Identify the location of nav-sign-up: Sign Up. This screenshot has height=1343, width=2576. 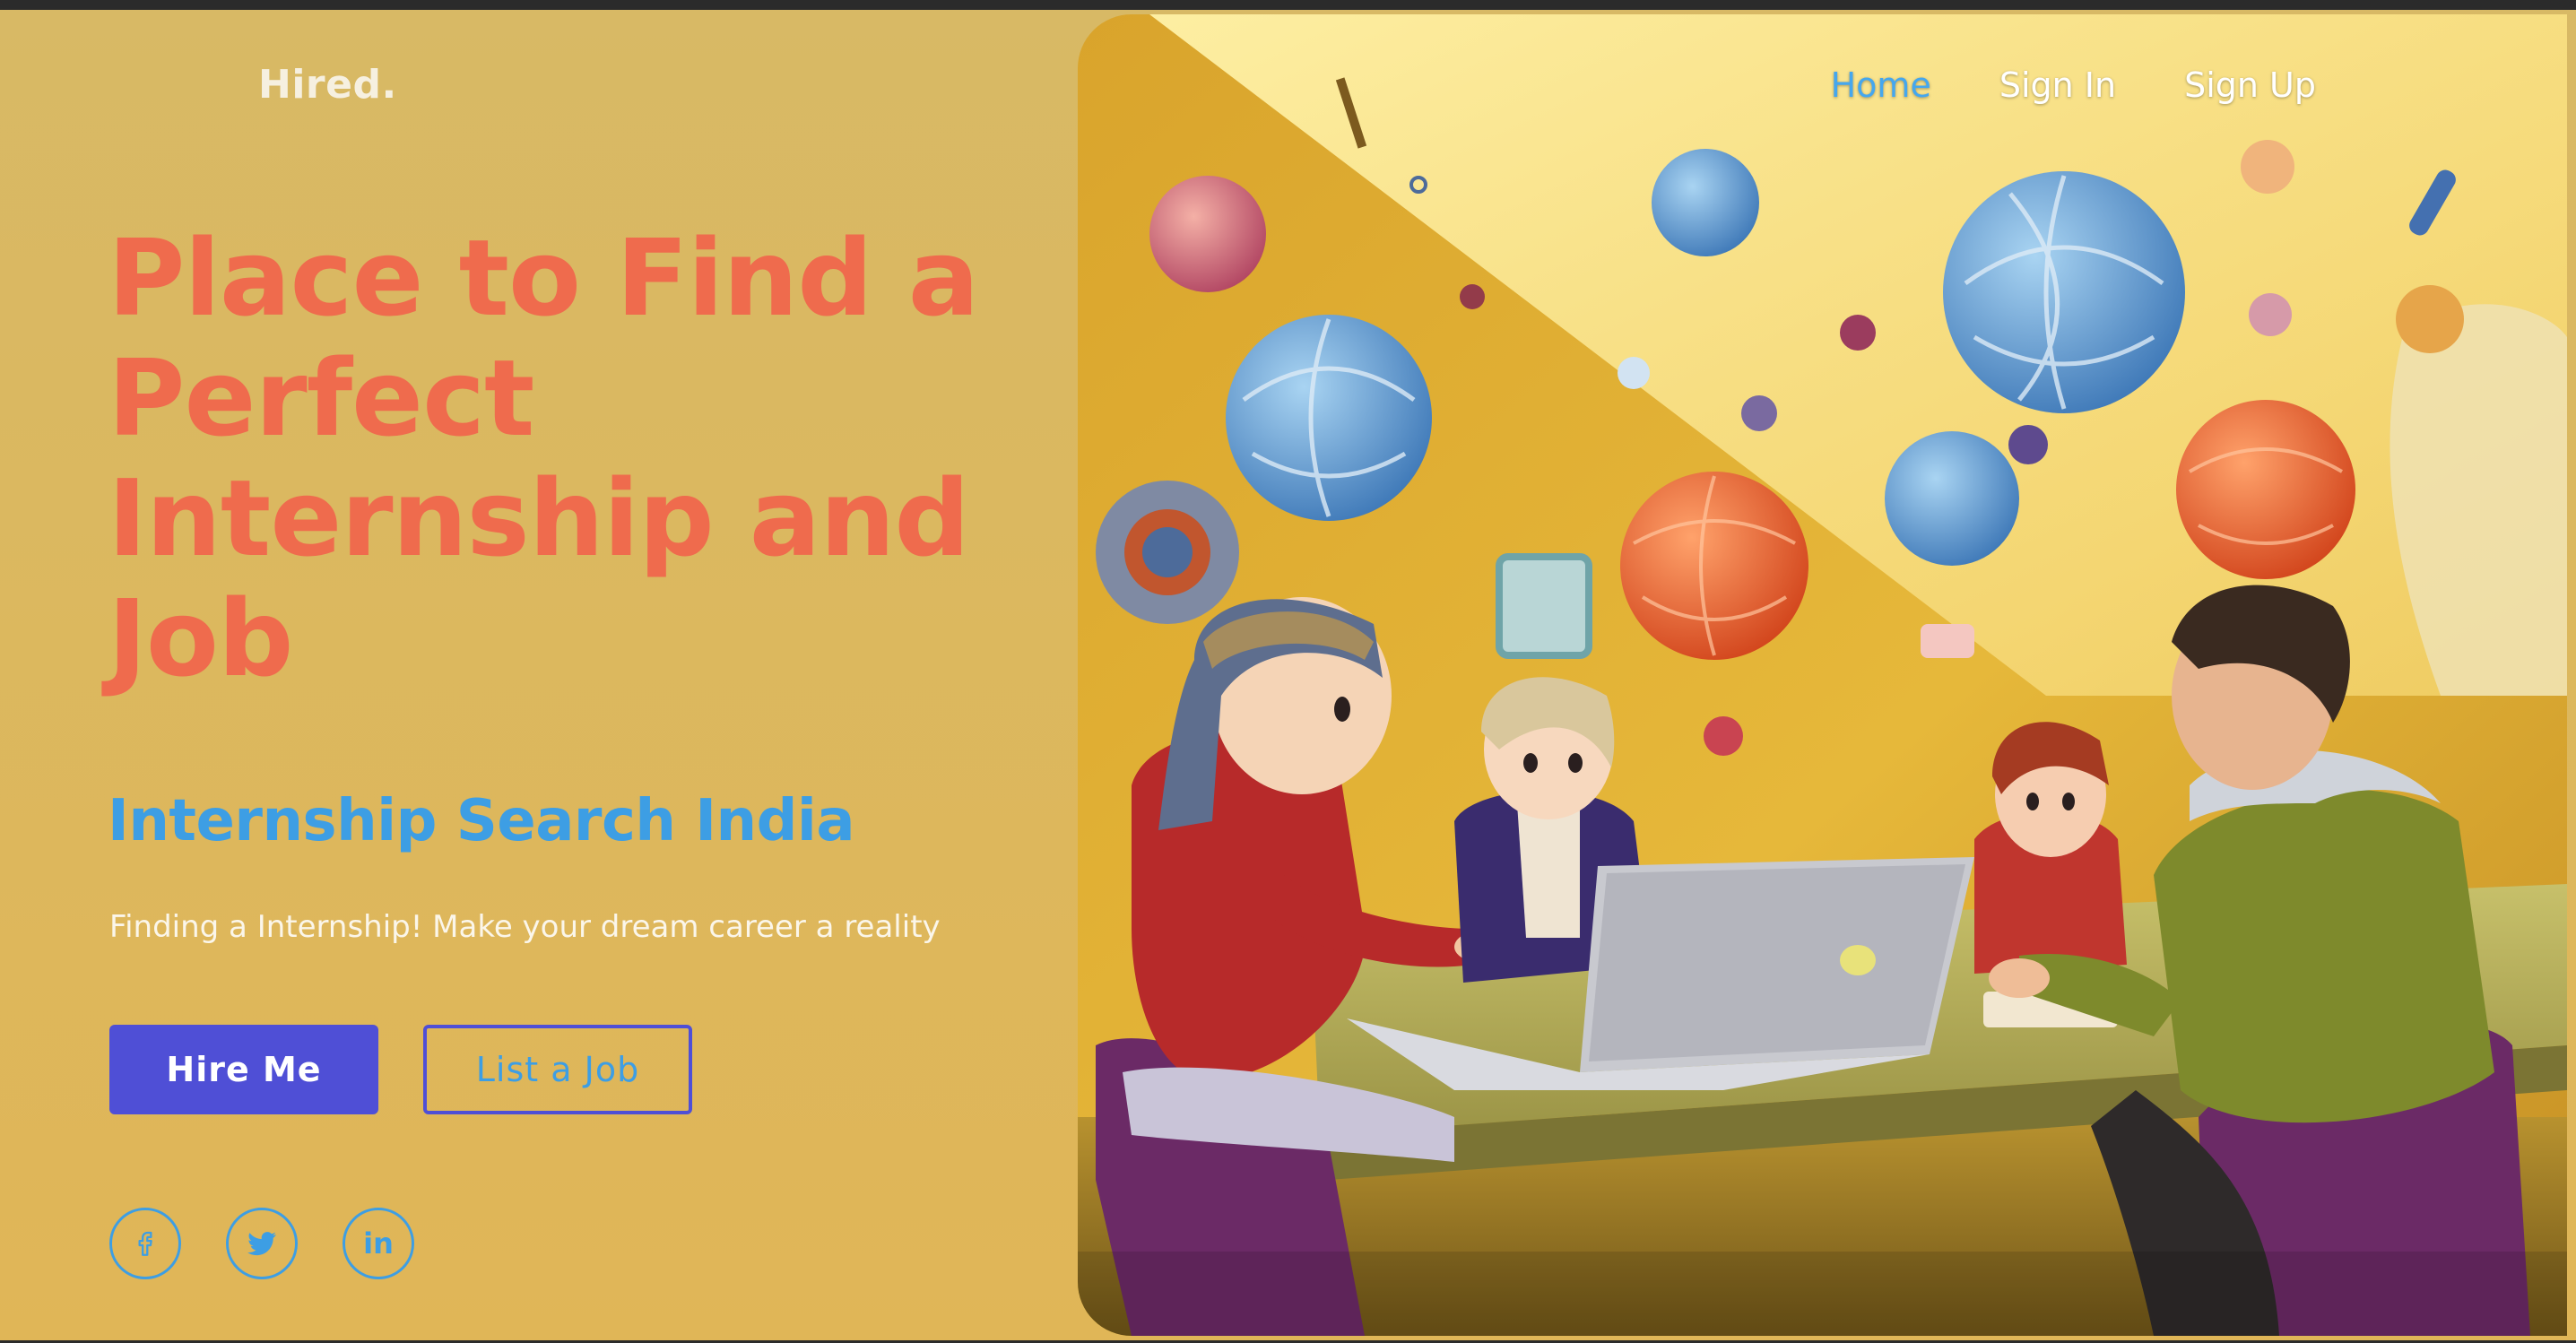
(2250, 85).